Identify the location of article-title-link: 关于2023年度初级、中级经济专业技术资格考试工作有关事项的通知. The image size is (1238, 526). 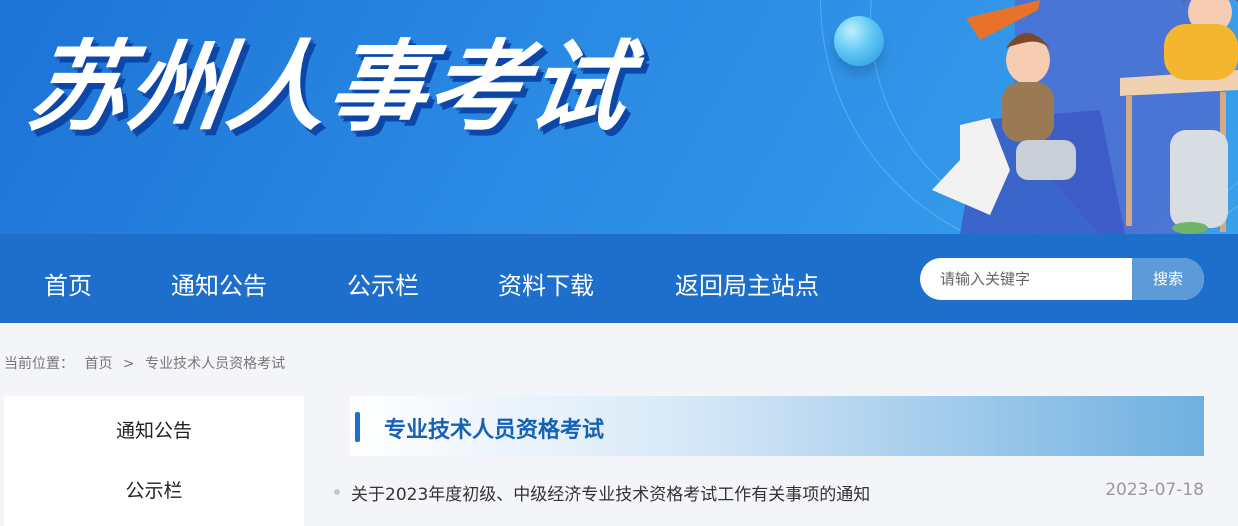
(610, 492).